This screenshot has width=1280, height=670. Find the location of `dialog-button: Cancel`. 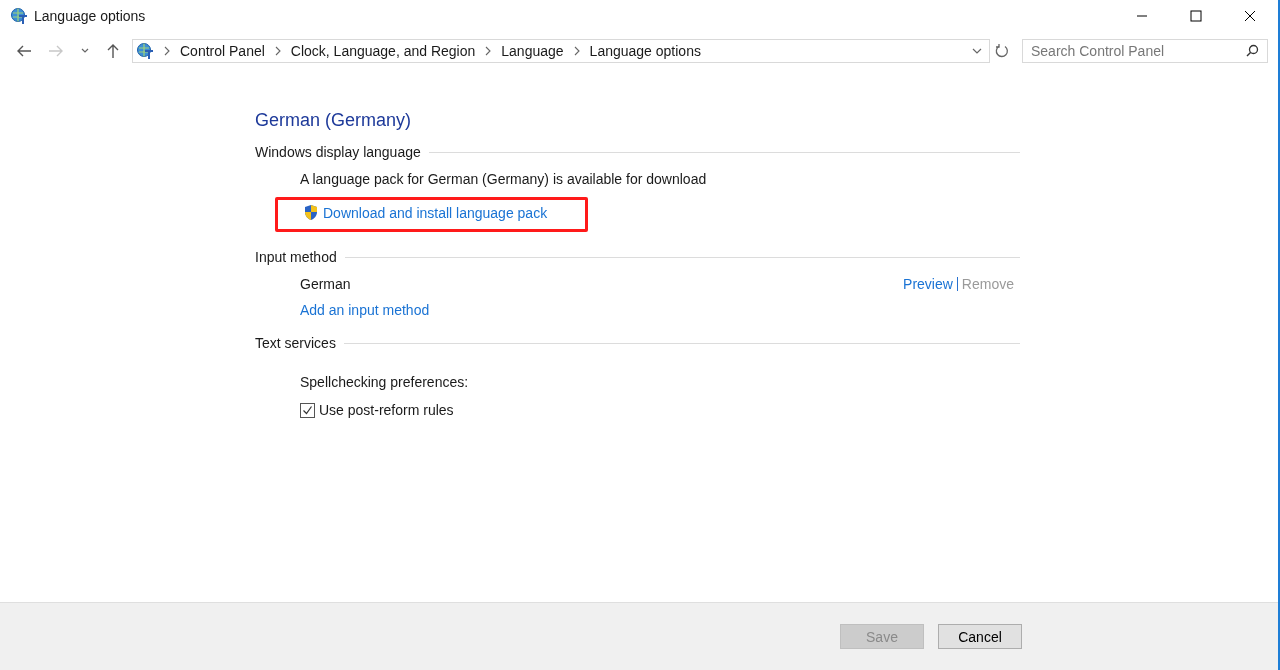

dialog-button: Cancel is located at coordinates (980, 636).